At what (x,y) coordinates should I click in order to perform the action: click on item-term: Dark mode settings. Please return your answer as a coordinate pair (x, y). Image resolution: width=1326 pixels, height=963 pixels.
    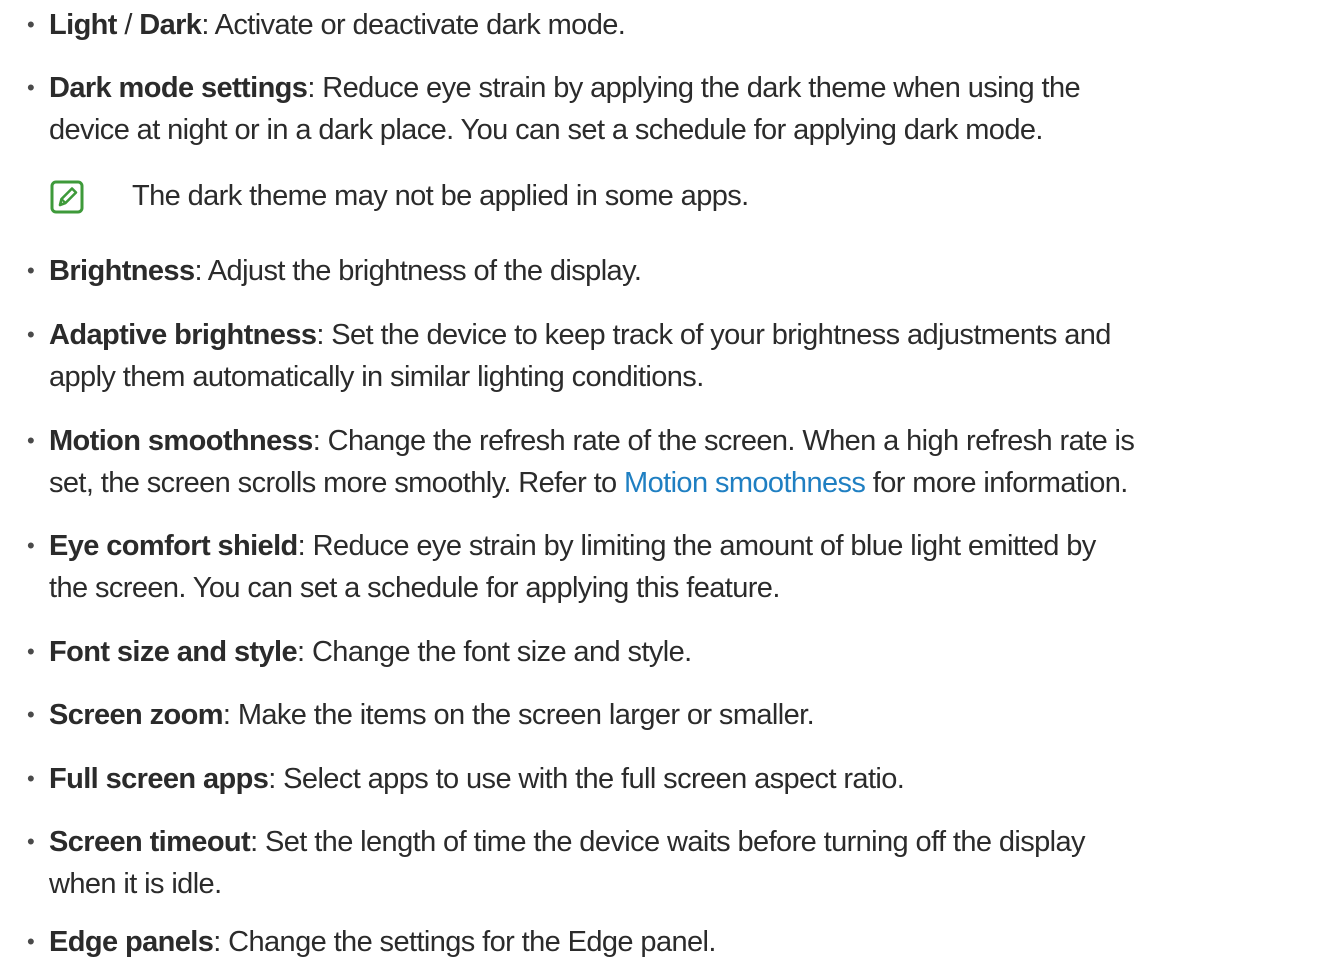
    Looking at the image, I should click on (178, 88).